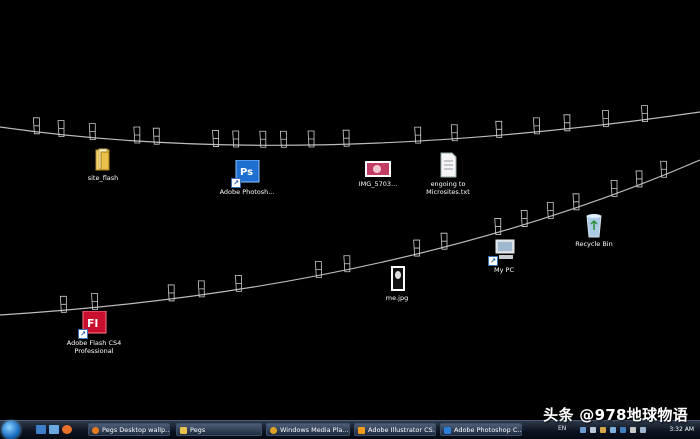 This screenshot has height=439, width=700. I want to click on svg-text: Ps, so click(246, 172).